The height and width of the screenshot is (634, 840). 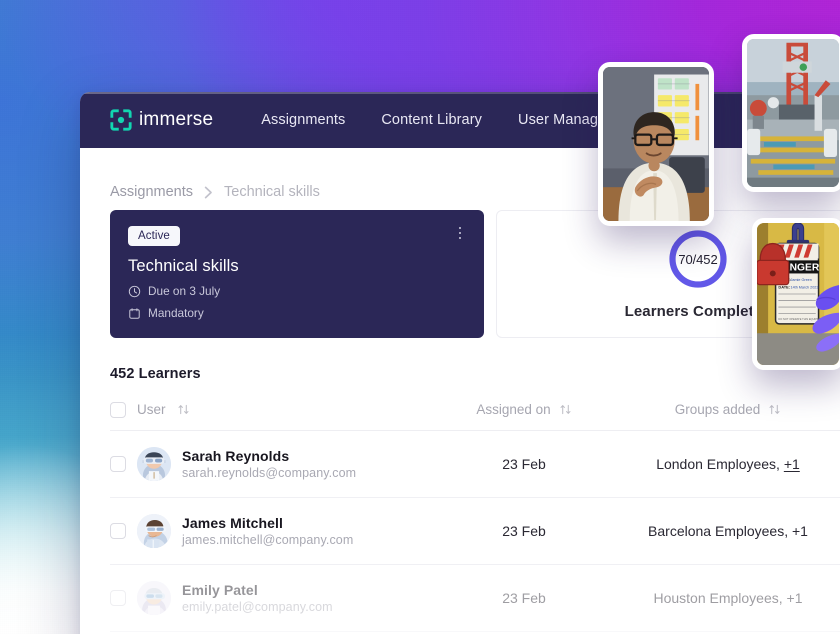 I want to click on assignment-due-line: Due on 3 July, so click(x=297, y=291).